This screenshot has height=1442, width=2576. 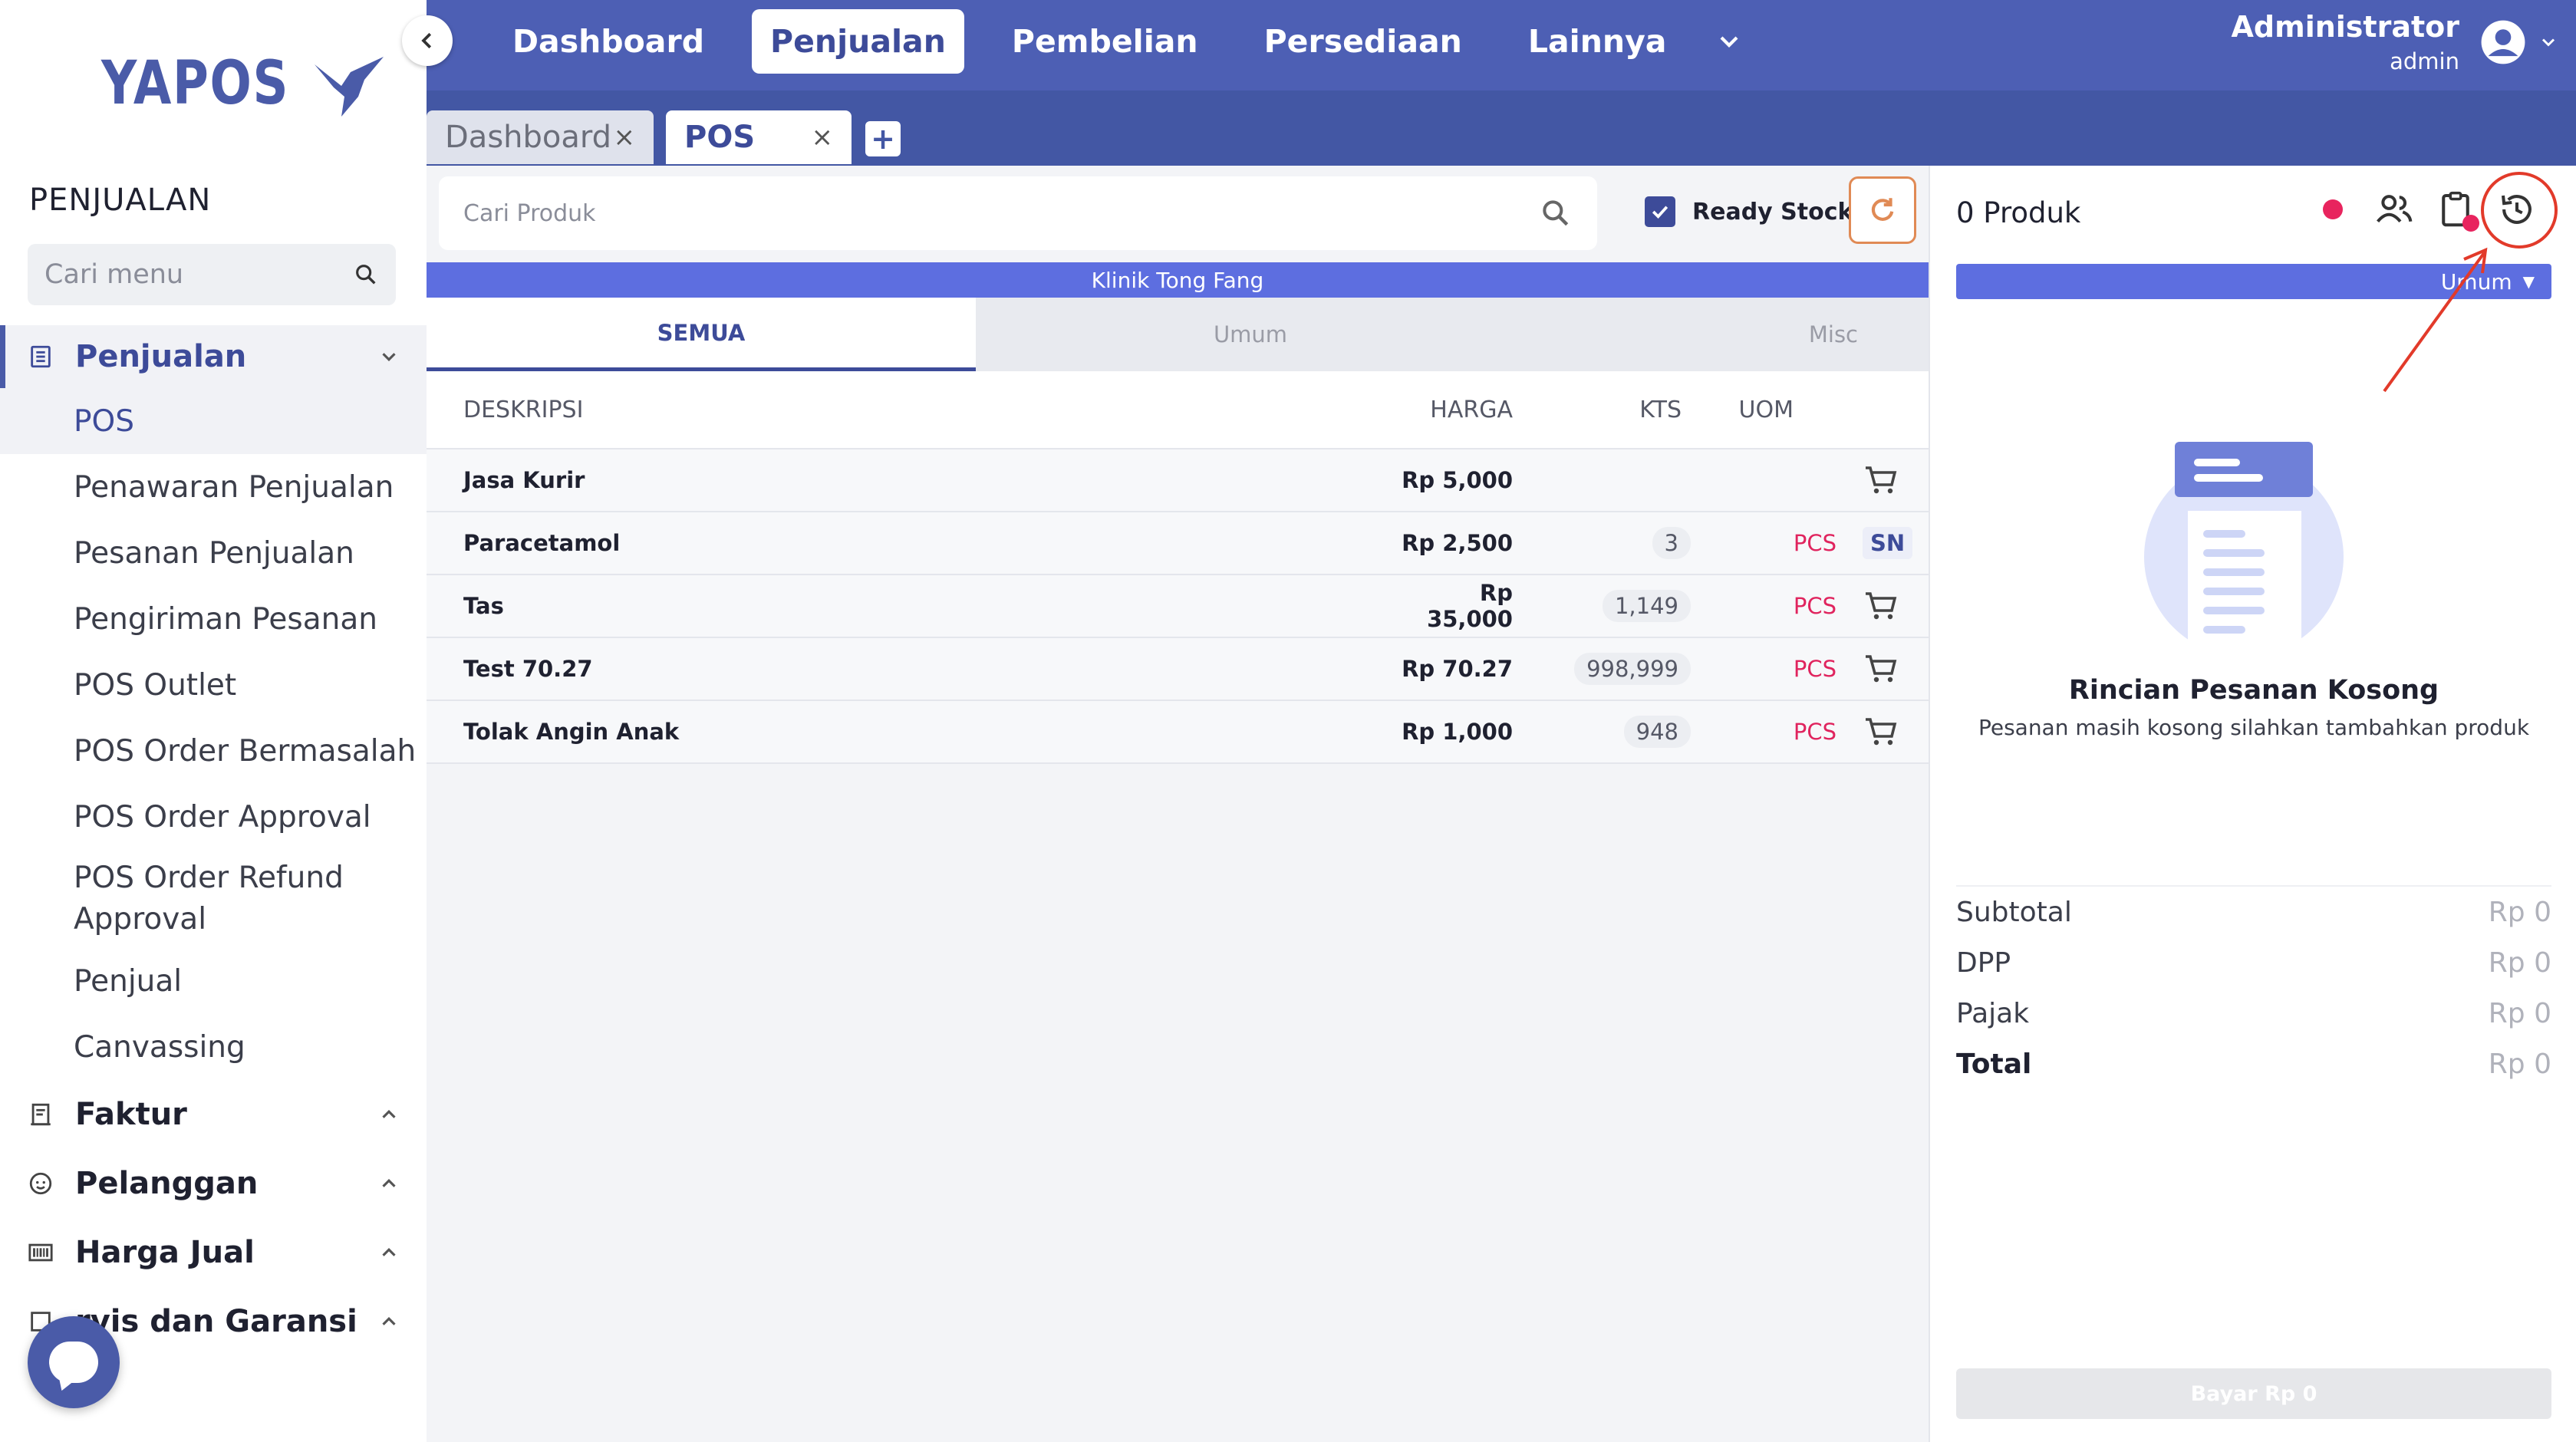 I want to click on table-row: Test 70.27 Rp 70.27 998,999 PCS, so click(x=1178, y=669).